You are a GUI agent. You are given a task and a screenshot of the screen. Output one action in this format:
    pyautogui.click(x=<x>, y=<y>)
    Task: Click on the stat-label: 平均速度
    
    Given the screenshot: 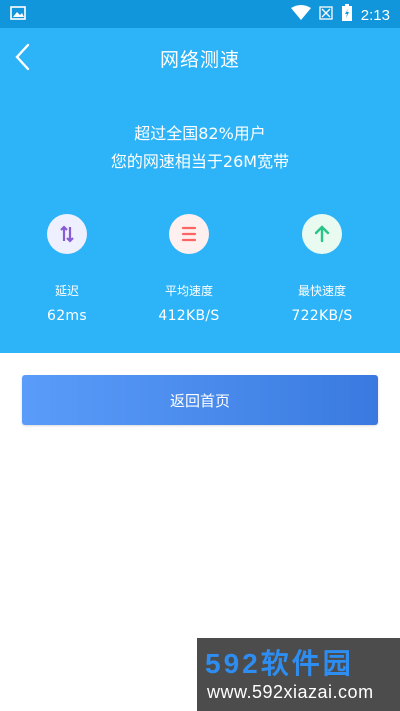 What is the action you would take?
    pyautogui.click(x=188, y=291)
    